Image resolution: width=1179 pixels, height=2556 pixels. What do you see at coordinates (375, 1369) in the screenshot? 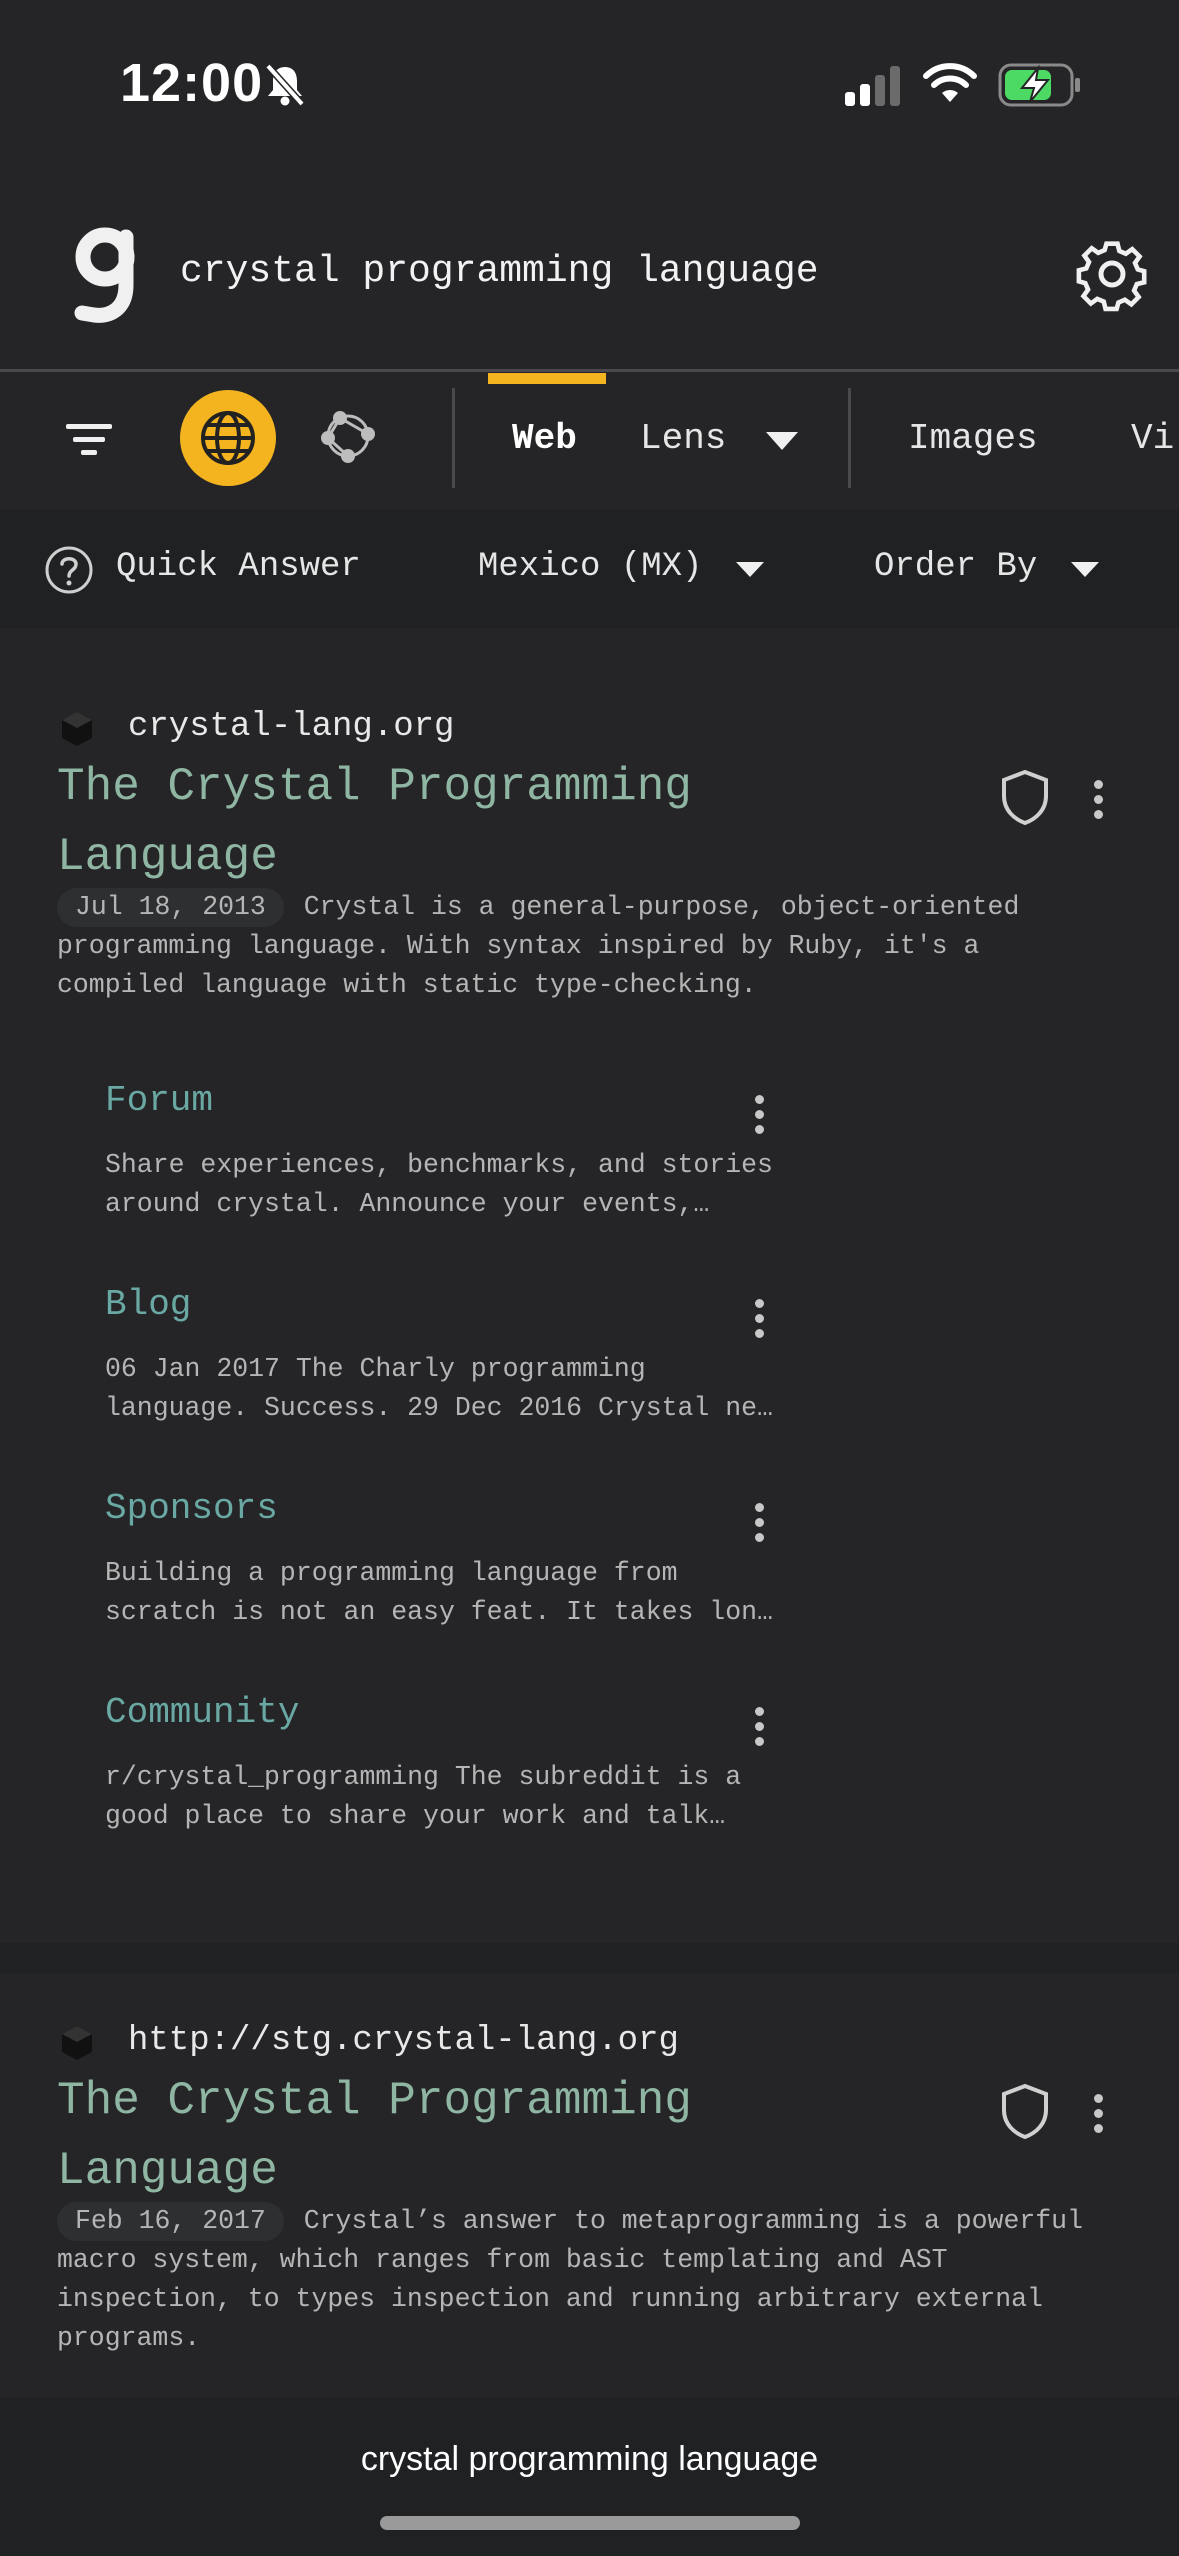
I see `snippet-text: 06 Jan 2017 The Charly programming` at bounding box center [375, 1369].